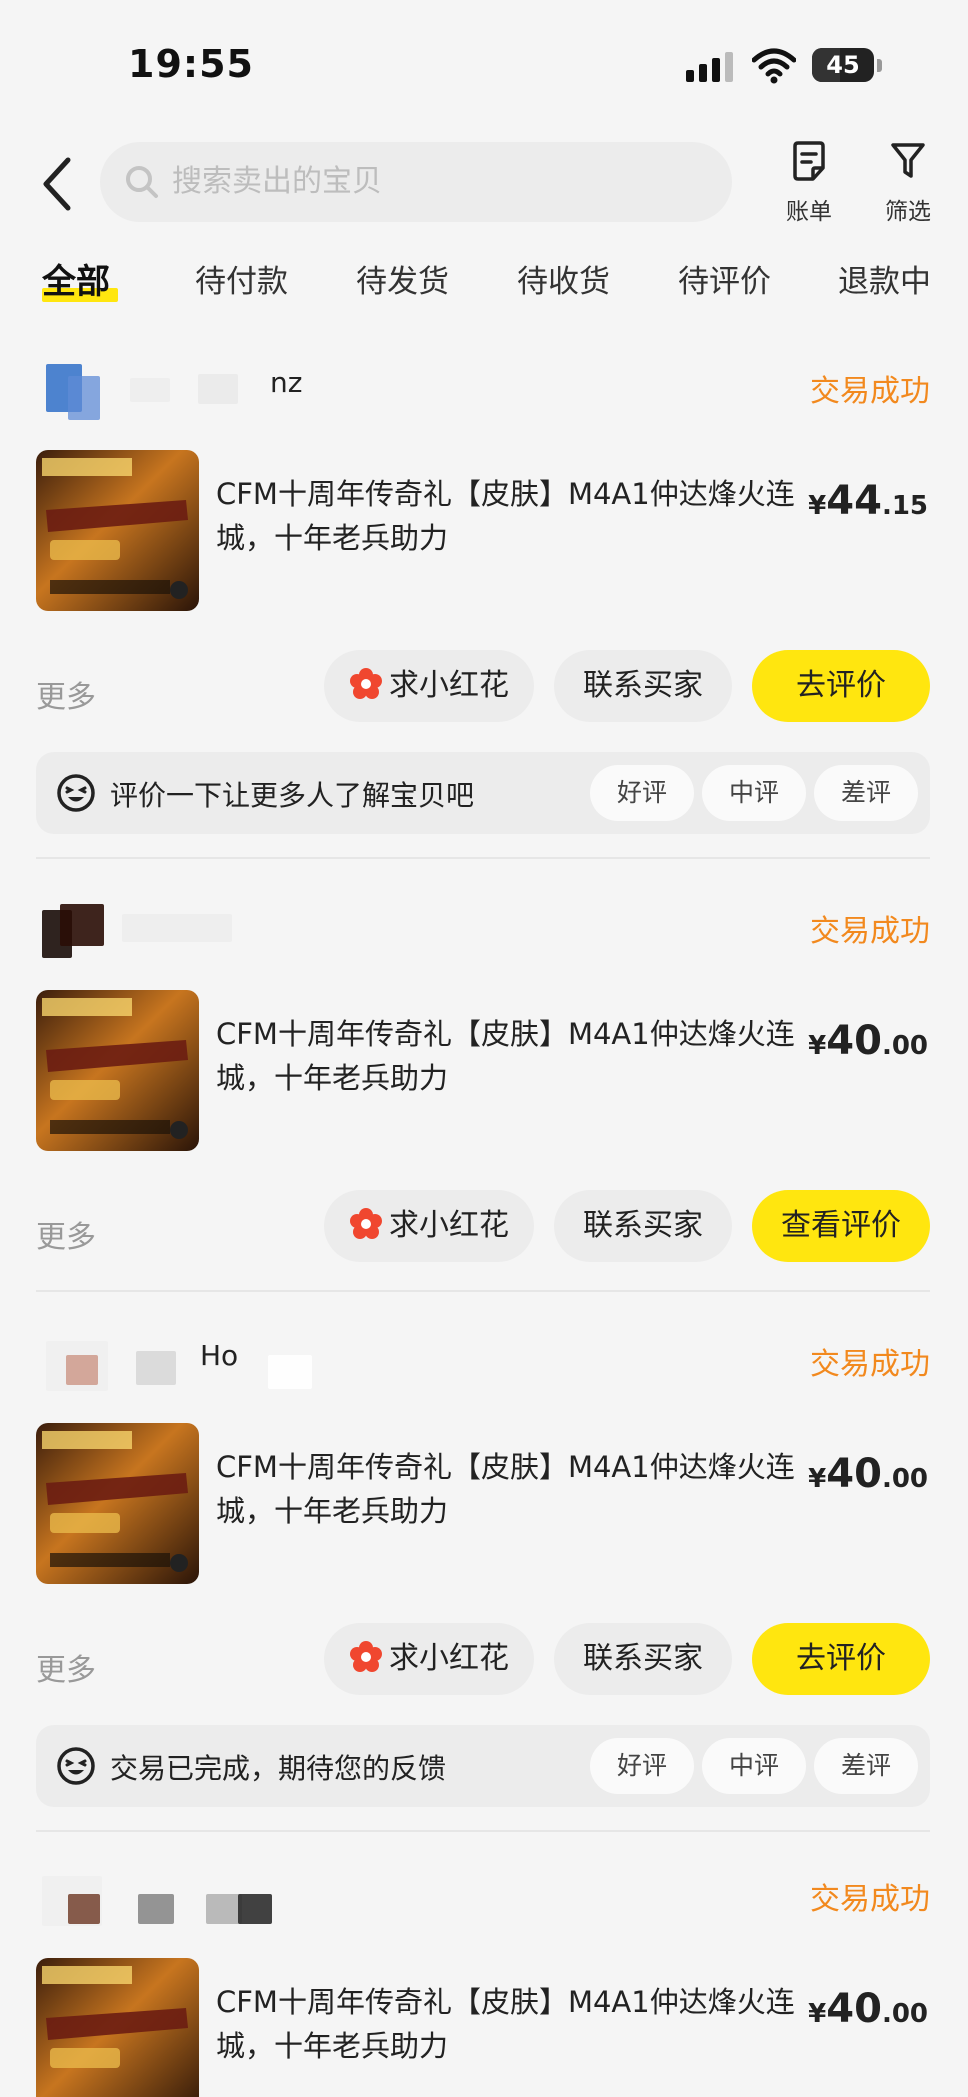 Image resolution: width=968 pixels, height=2097 pixels. What do you see at coordinates (884, 278) in the screenshot?
I see `tab-refunding: 退款中` at bounding box center [884, 278].